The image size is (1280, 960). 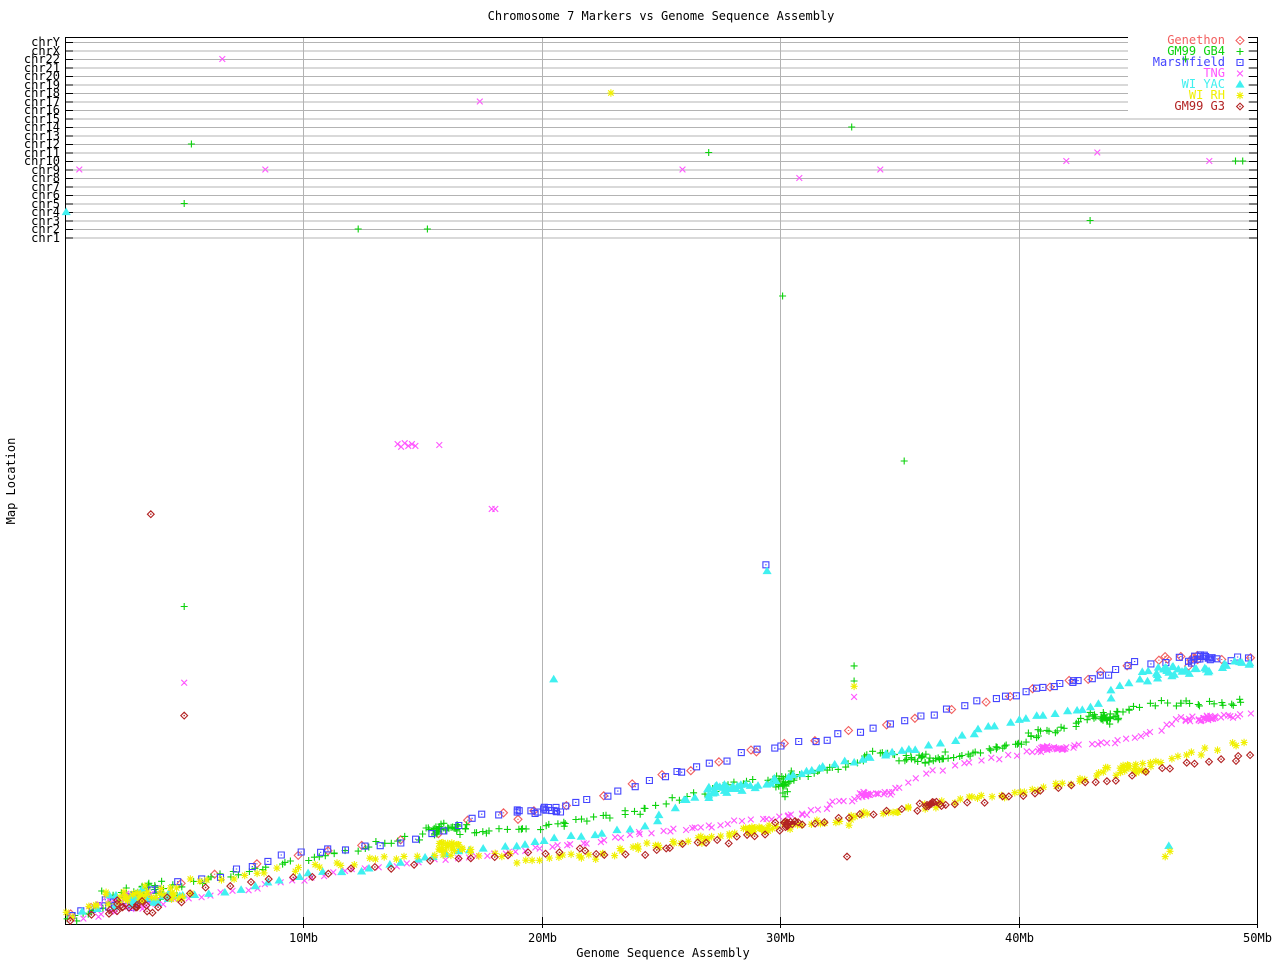 What do you see at coordinates (1240, 62) in the screenshot?
I see `legend-marker-square-dot-icon` at bounding box center [1240, 62].